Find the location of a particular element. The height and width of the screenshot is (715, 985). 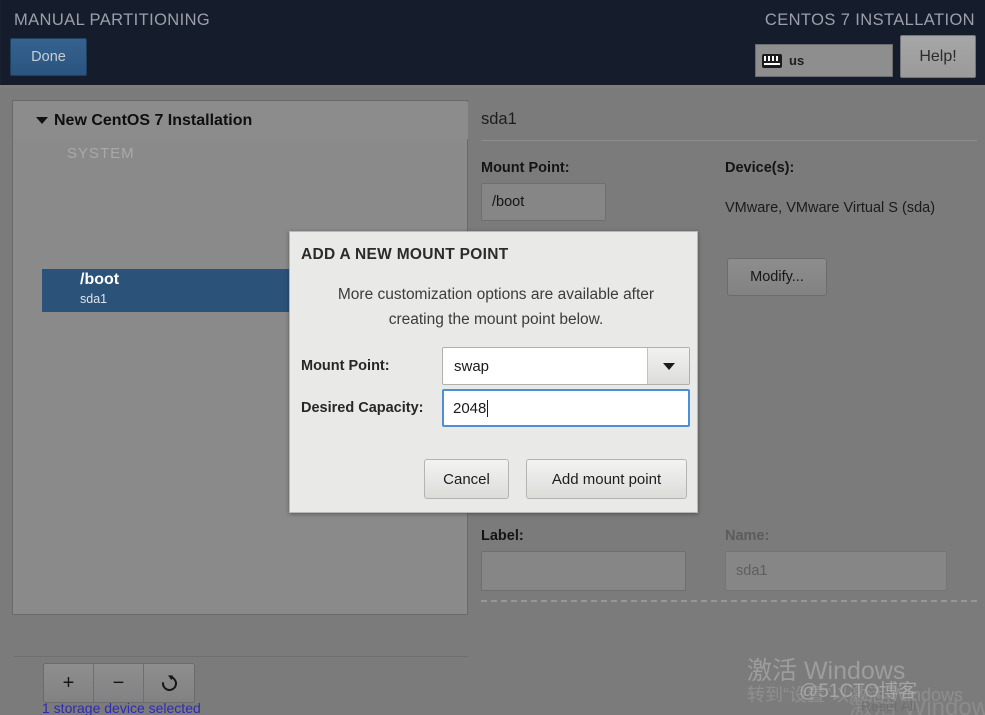

dialog-mount-point-dropdown-button is located at coordinates (668, 366).